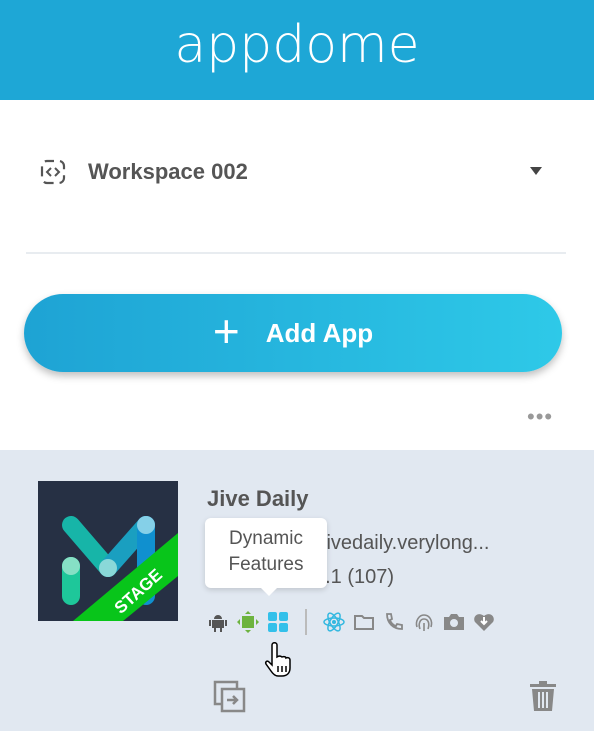 This screenshot has height=731, width=594. Describe the element at coordinates (295, 172) in the screenshot. I see `workspace-selector: Workspace 002` at that location.